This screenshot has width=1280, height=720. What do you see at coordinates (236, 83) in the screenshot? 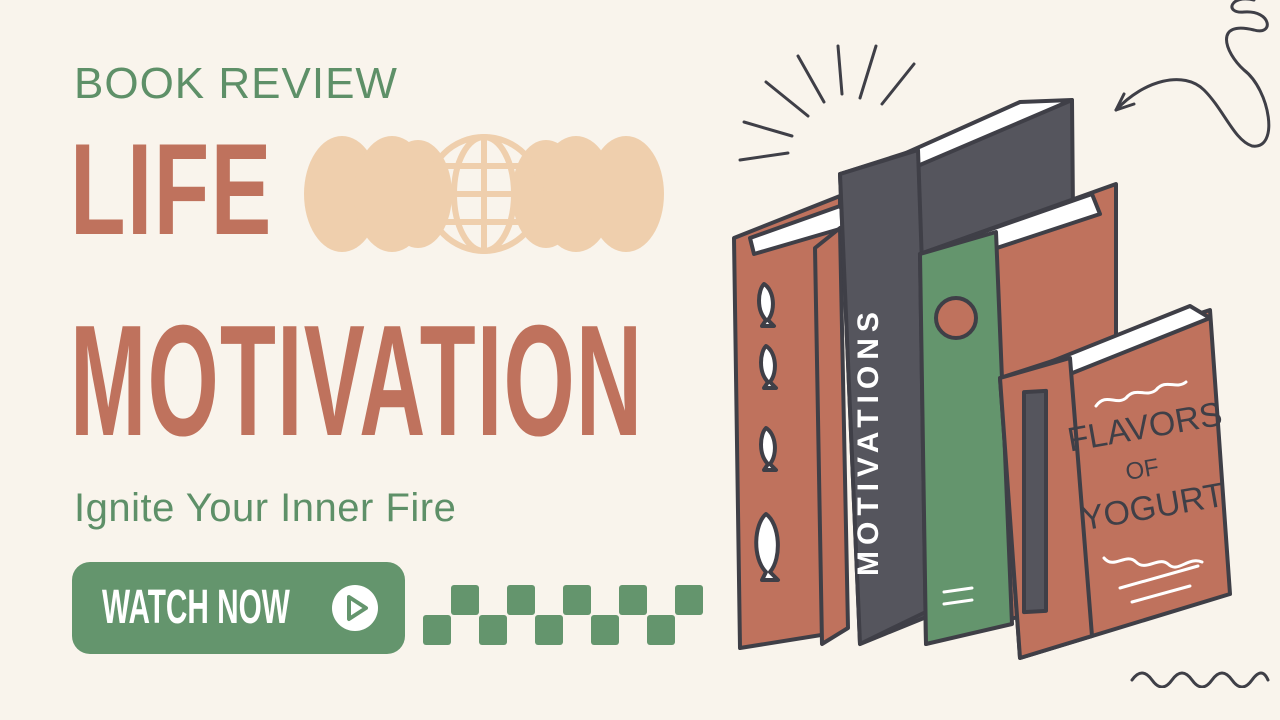
I see `eyebrow-label: BOOK REVIEW` at bounding box center [236, 83].